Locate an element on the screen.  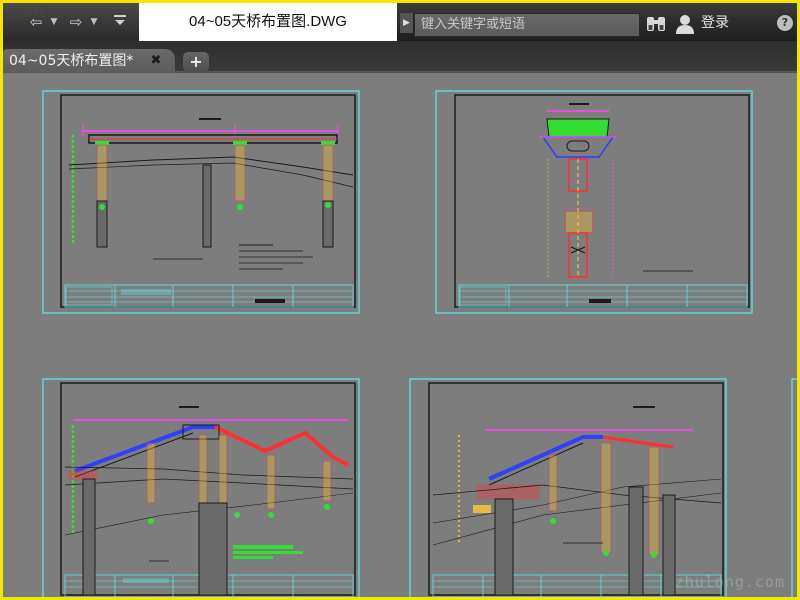
new-tab-button: + is located at coordinates (196, 62).